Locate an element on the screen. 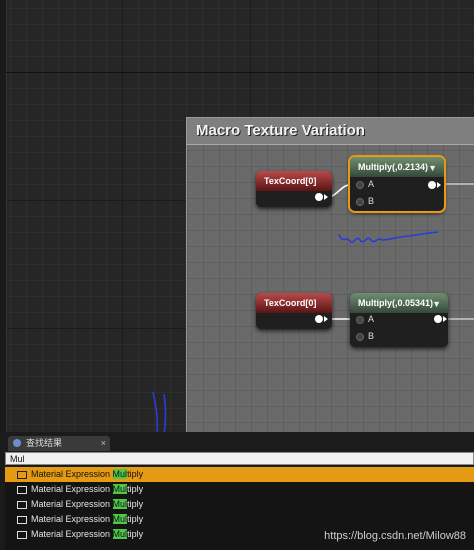 This screenshot has width=474, height=550. multiply-node-title: Multiply(,0.05341) is located at coordinates (396, 303).